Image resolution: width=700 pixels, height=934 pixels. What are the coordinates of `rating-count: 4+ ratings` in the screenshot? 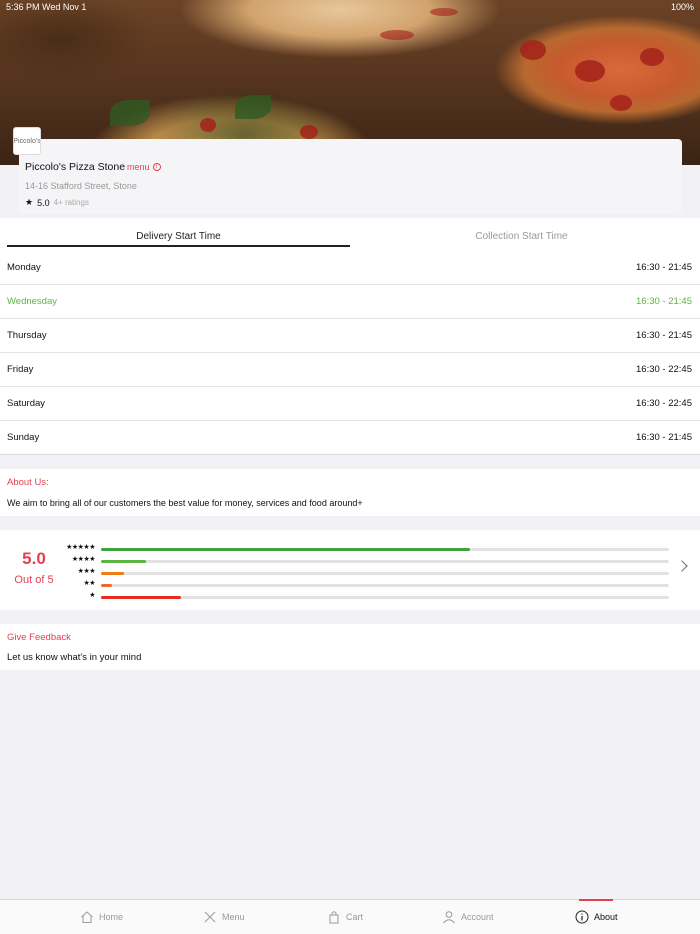 It's located at (71, 202).